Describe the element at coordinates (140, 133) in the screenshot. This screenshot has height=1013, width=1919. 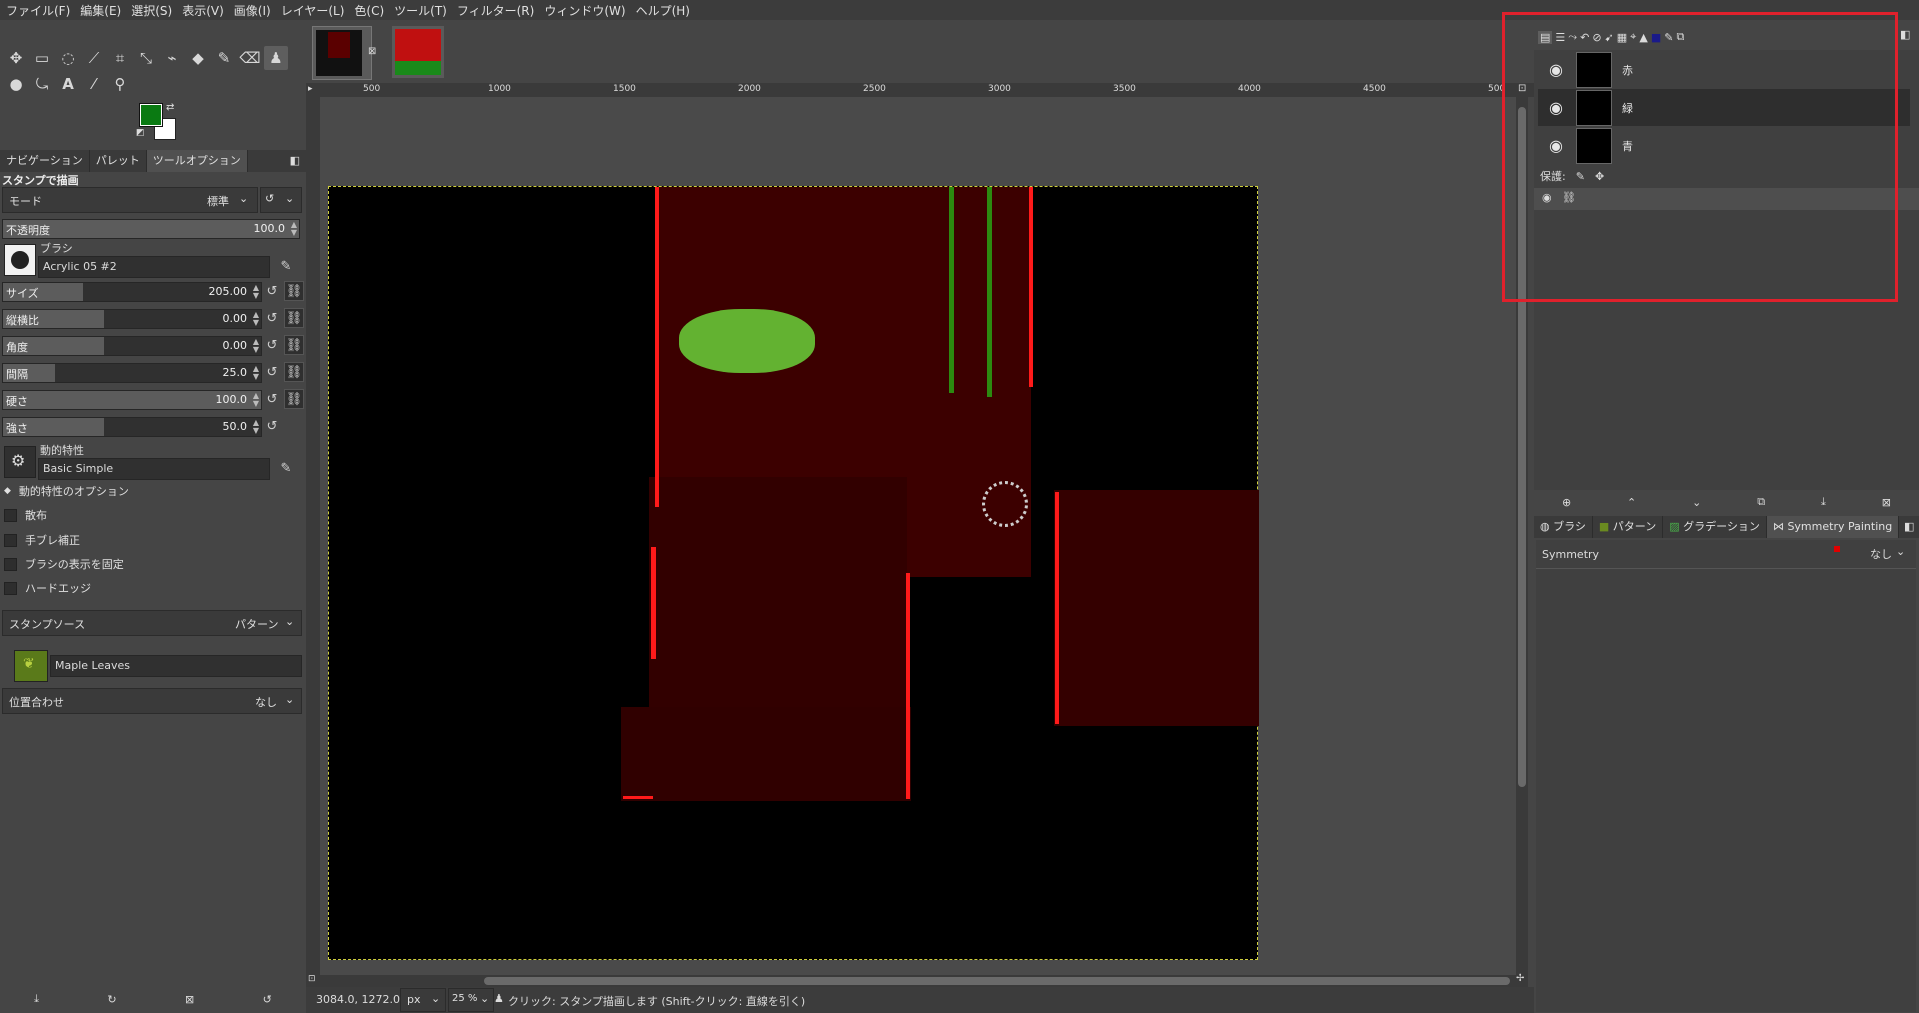
I see `default-colors-icon: ◩` at that location.